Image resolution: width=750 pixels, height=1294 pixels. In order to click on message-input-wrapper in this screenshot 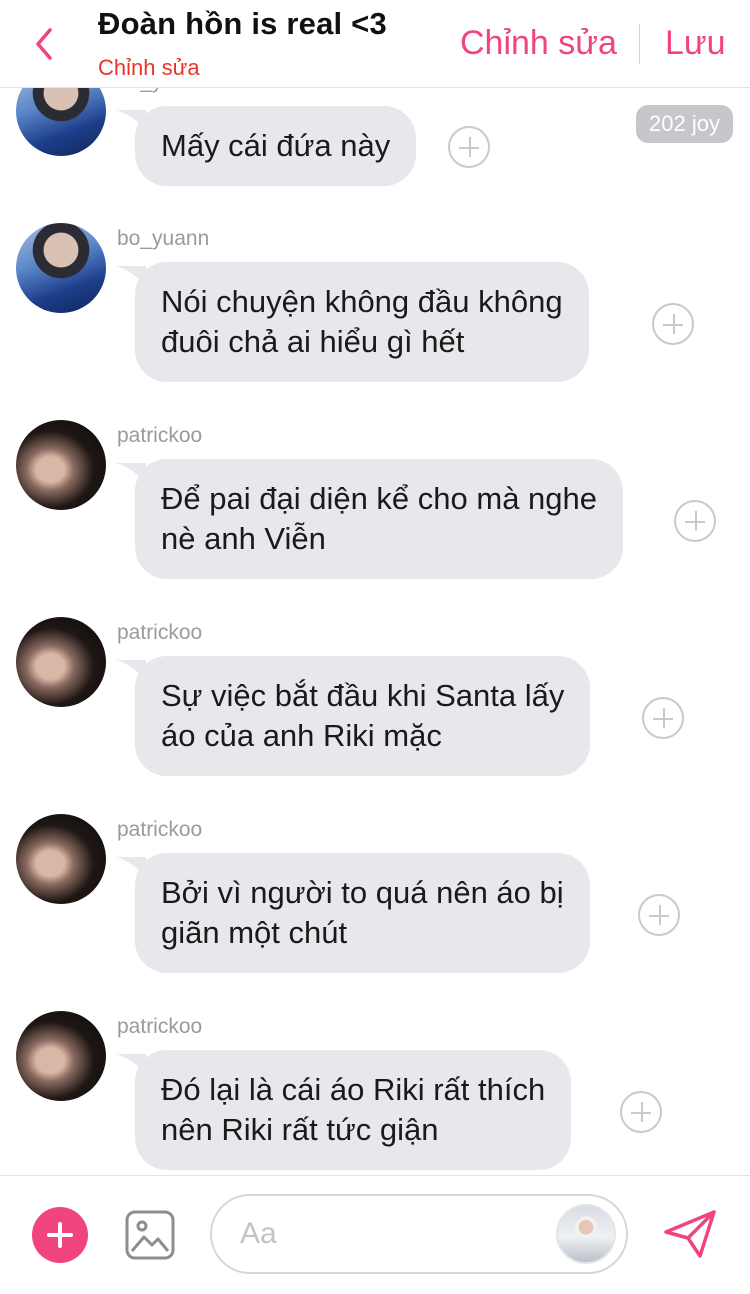, I will do `click(419, 1234)`.